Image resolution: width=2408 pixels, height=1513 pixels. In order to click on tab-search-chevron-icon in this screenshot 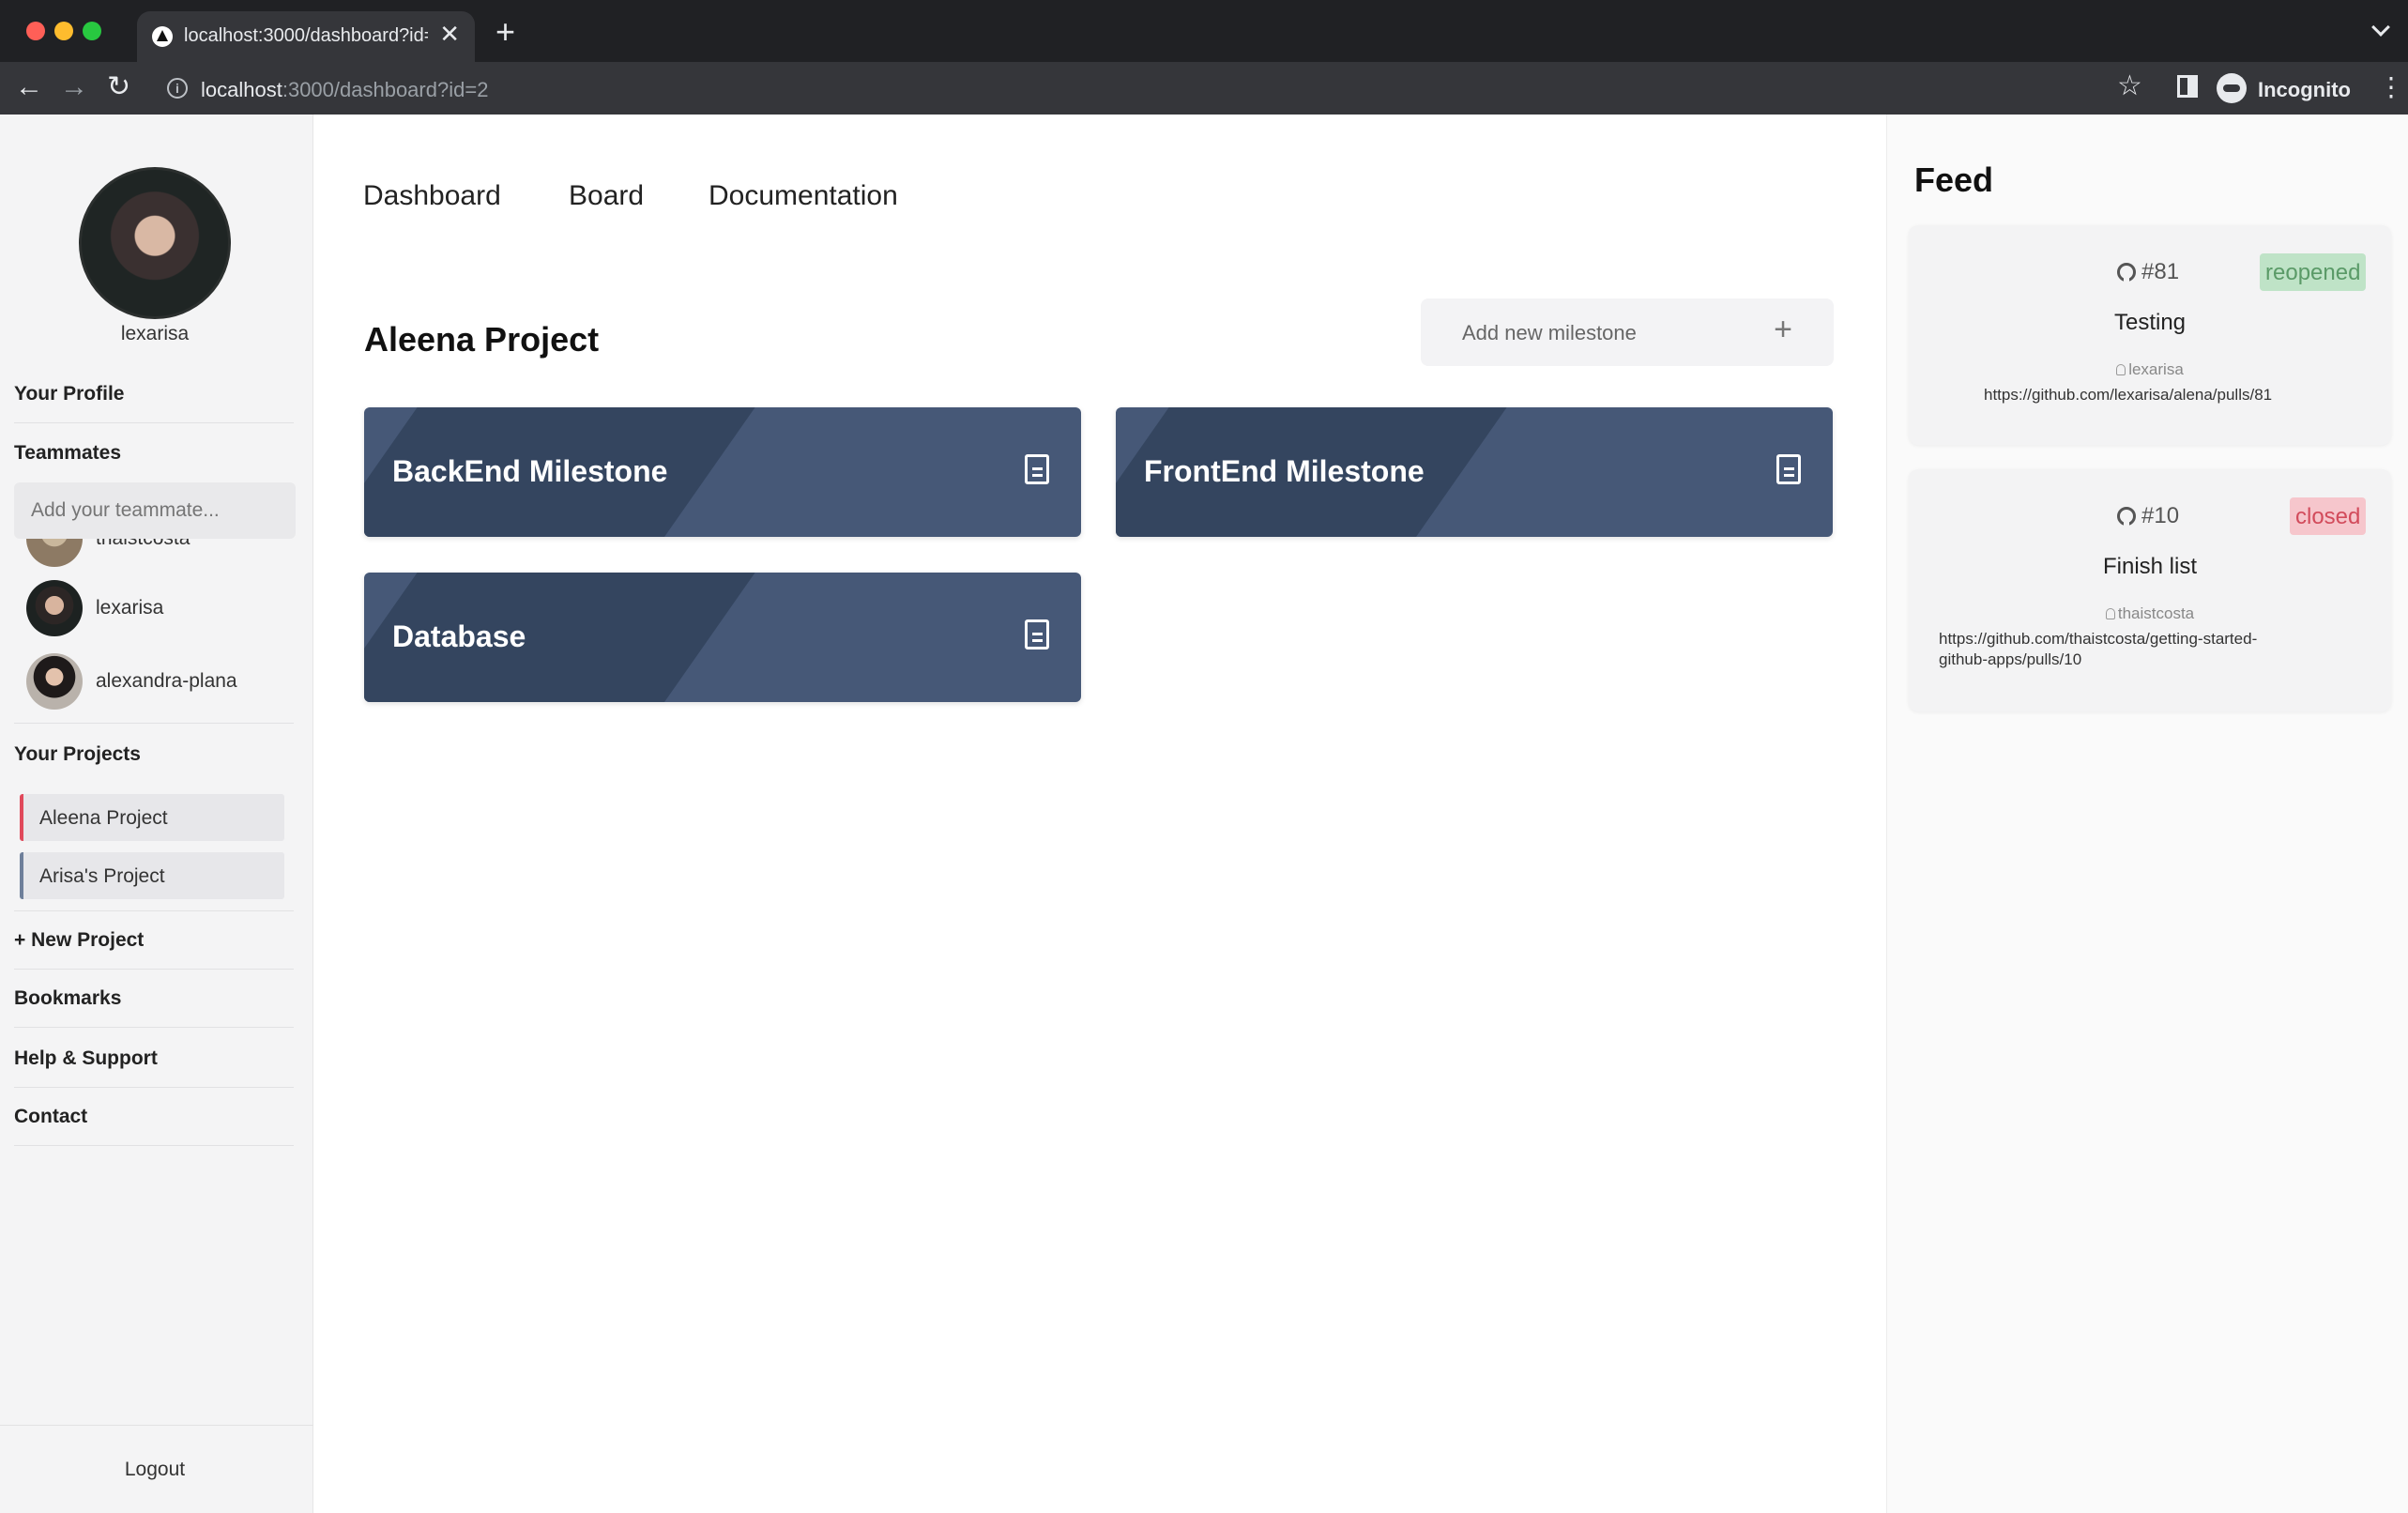, I will do `click(2380, 27)`.